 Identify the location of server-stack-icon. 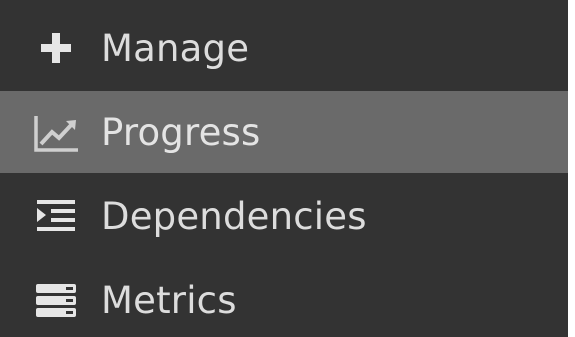
(56, 300).